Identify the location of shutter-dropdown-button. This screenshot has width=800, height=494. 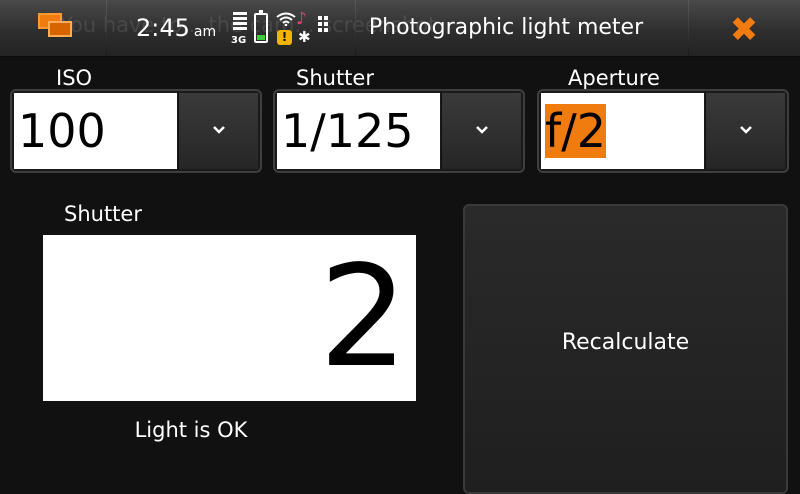
(481, 131).